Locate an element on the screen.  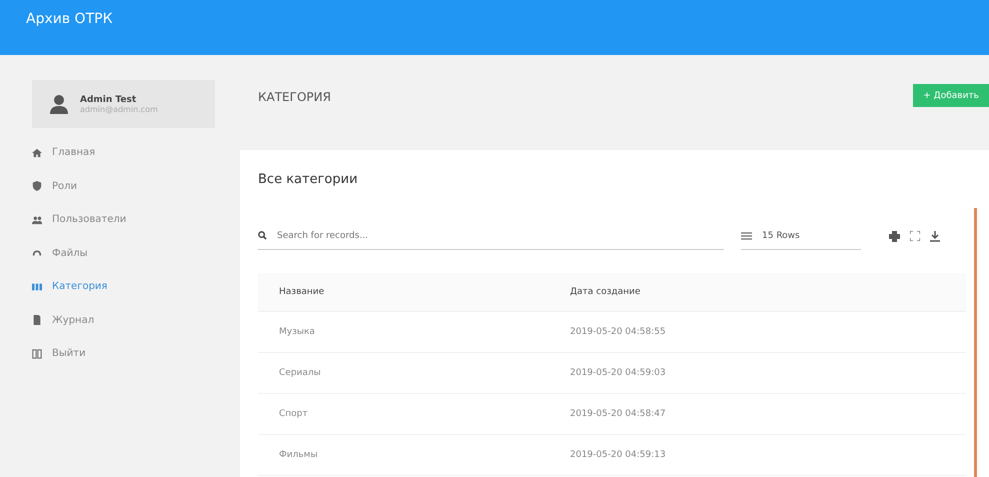
sidebar-item: Пользователи is located at coordinates (136, 219).